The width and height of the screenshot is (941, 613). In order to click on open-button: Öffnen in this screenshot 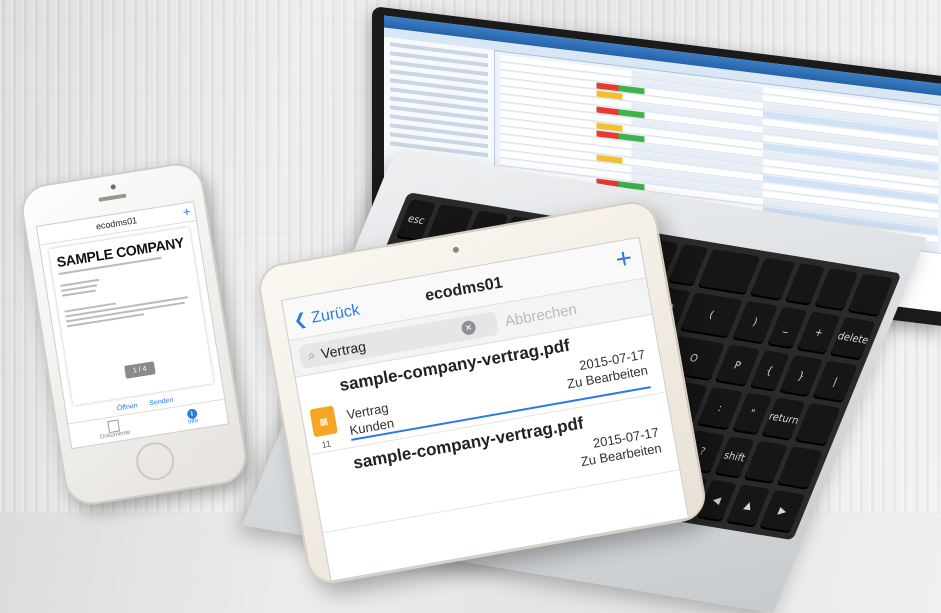, I will do `click(127, 407)`.